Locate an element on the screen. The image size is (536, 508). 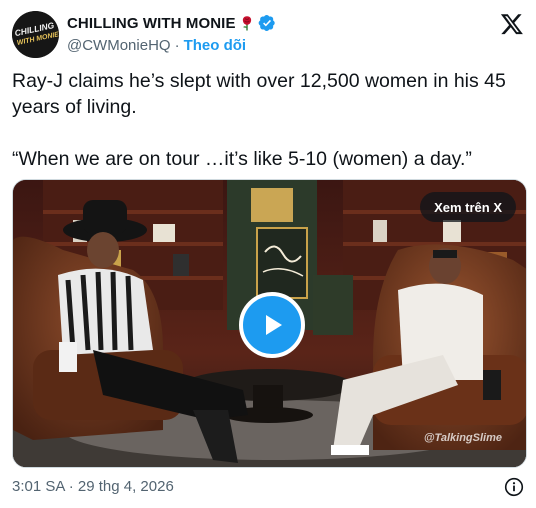
watch-on-x-button: Xem trên X is located at coordinates (468, 207).